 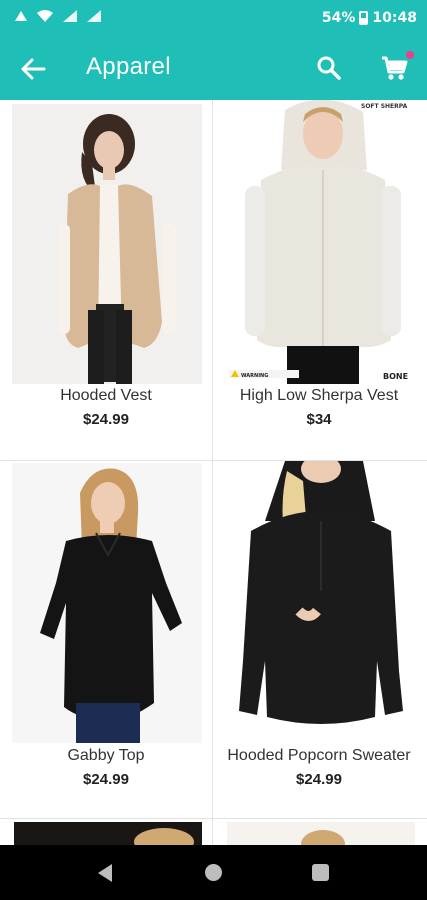 What do you see at coordinates (106, 396) in the screenshot?
I see `product-name: Hooded Vest` at bounding box center [106, 396].